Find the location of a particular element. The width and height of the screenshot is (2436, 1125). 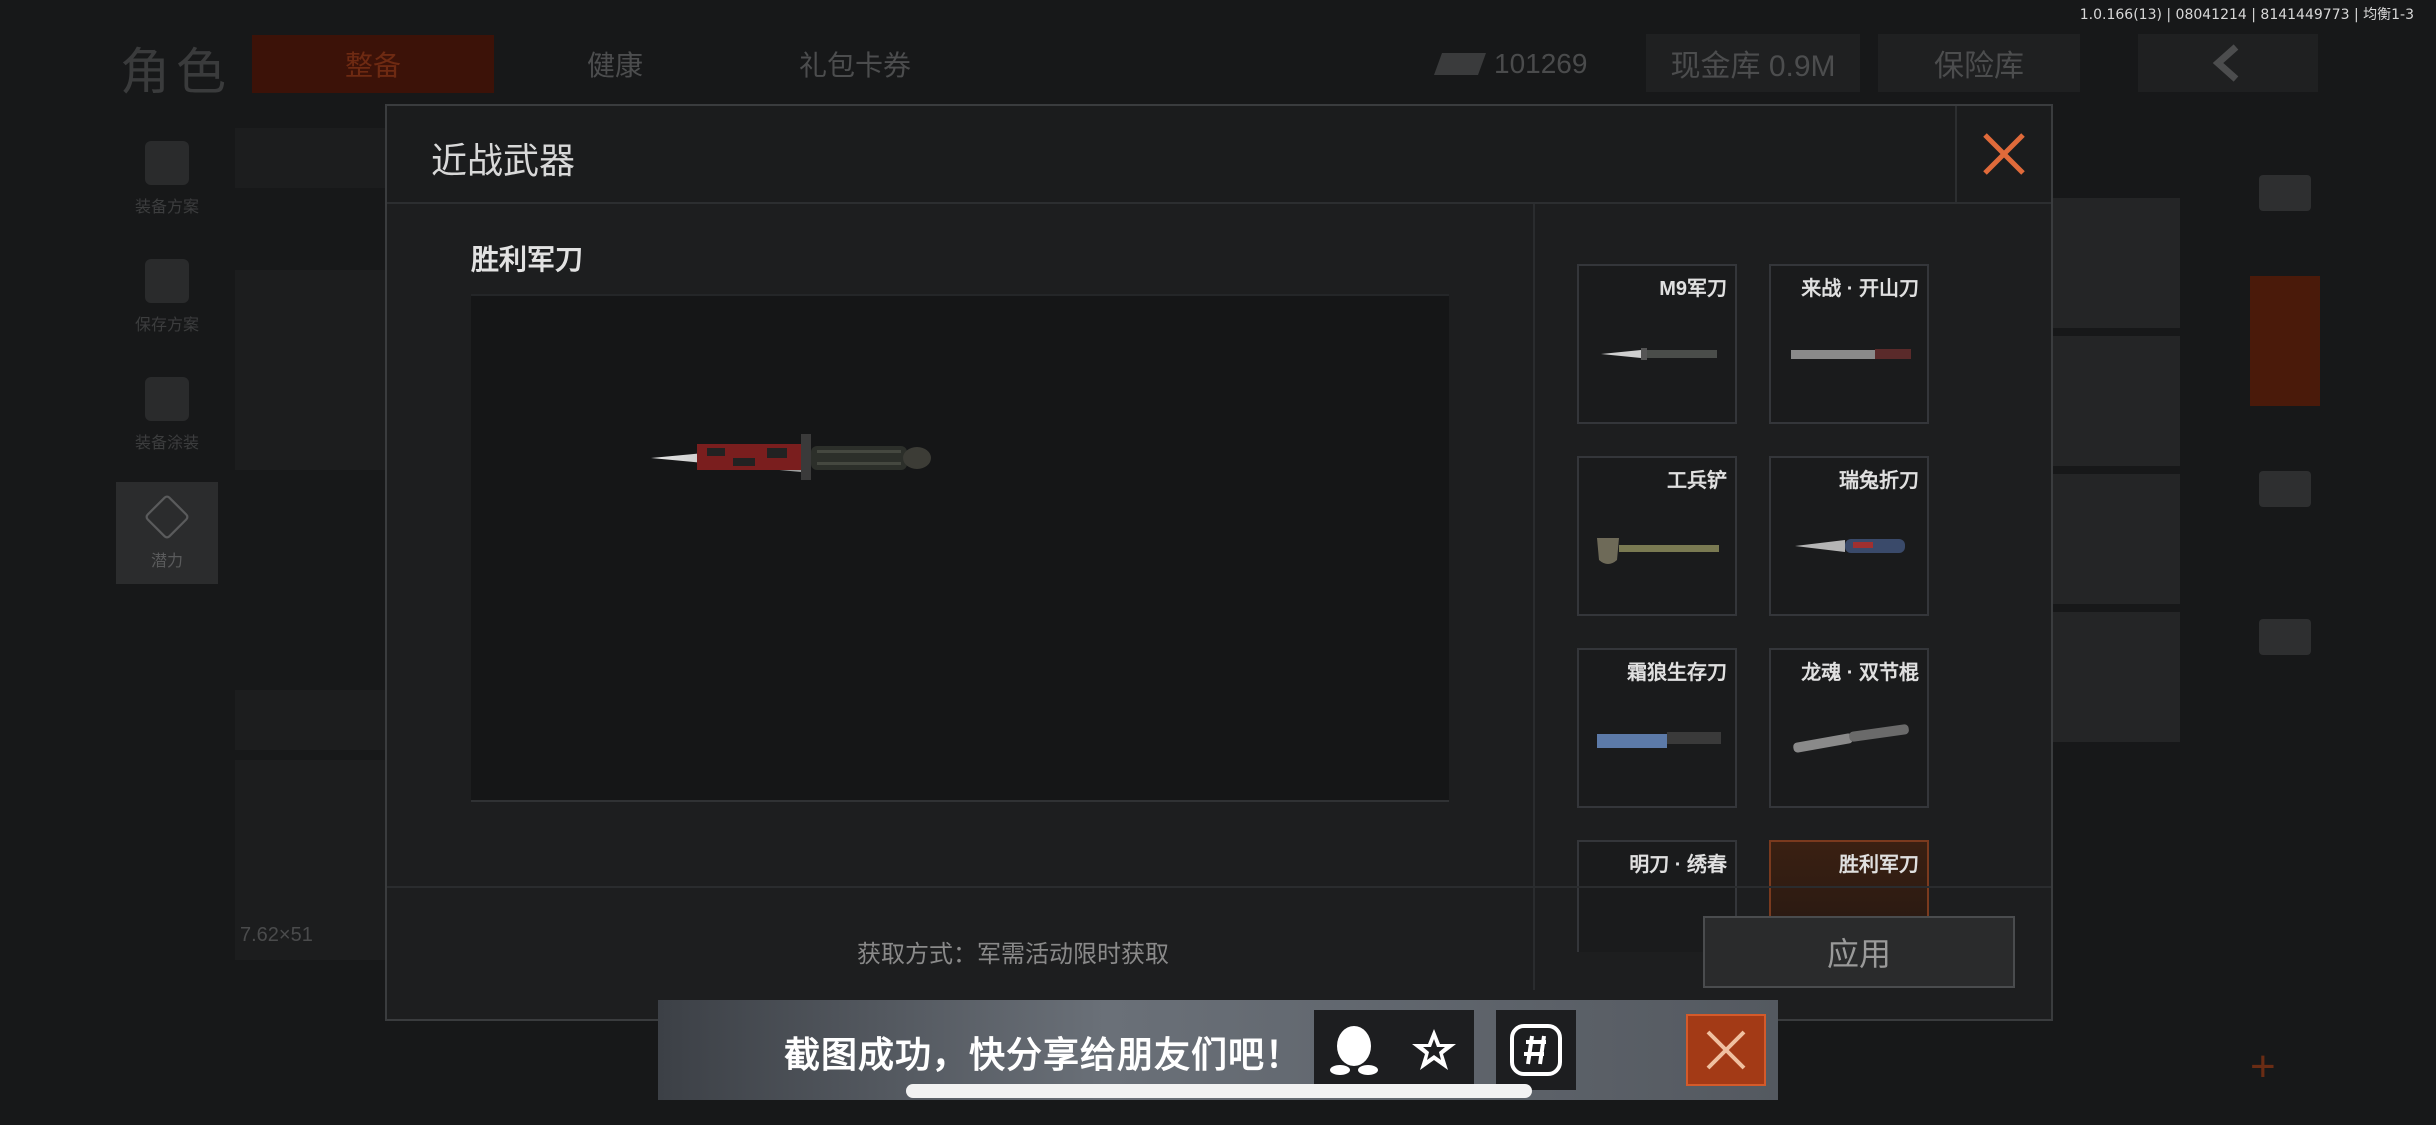

toast-message: 截图成功，快分享给朋友们吧！ is located at coordinates (1043, 1054).